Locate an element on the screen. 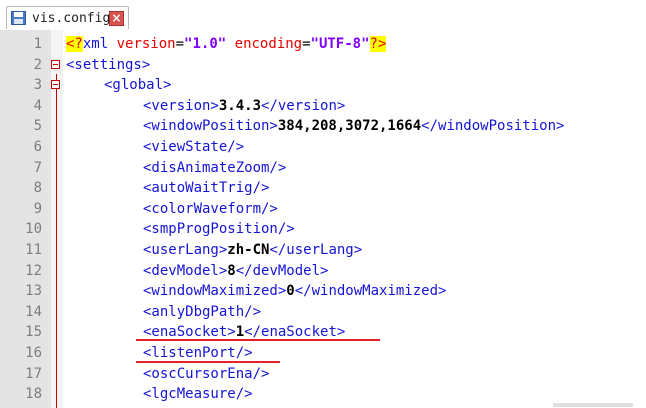  annotation-underline-listenport is located at coordinates (208, 362).